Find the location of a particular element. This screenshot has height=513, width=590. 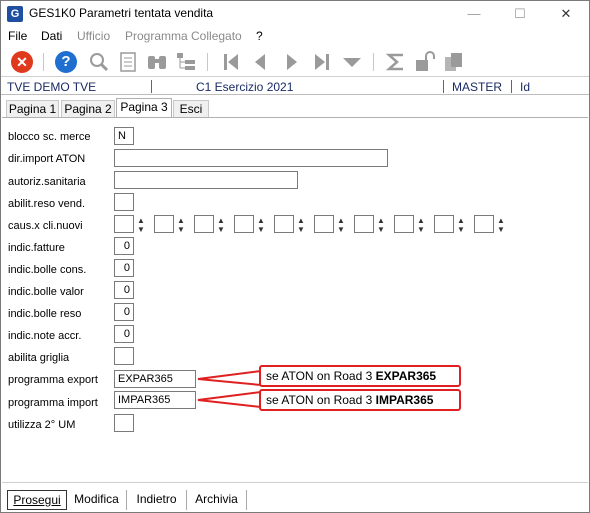

label-autoriz-sanitaria: autoriz.sanitaria is located at coordinates (47, 182).